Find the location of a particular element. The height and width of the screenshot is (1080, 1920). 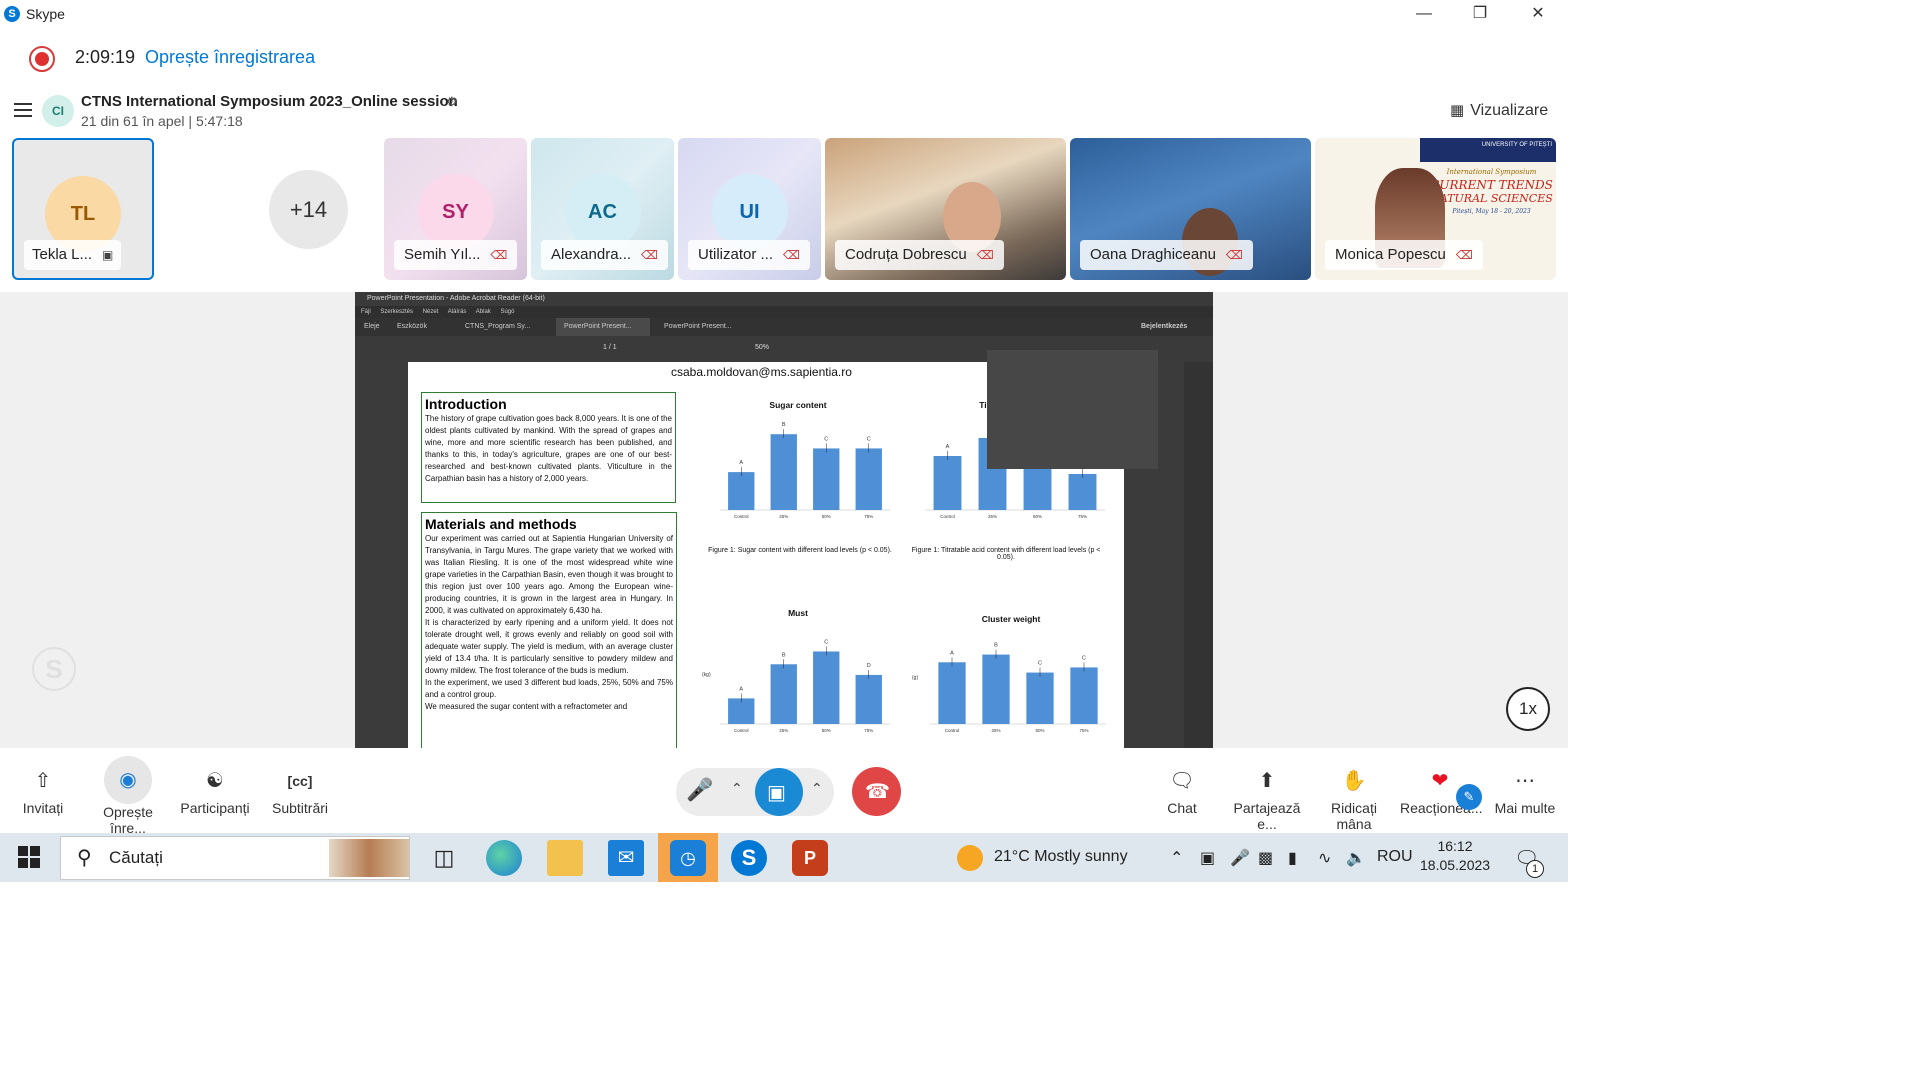

menu-item: Súgó is located at coordinates (507, 312).